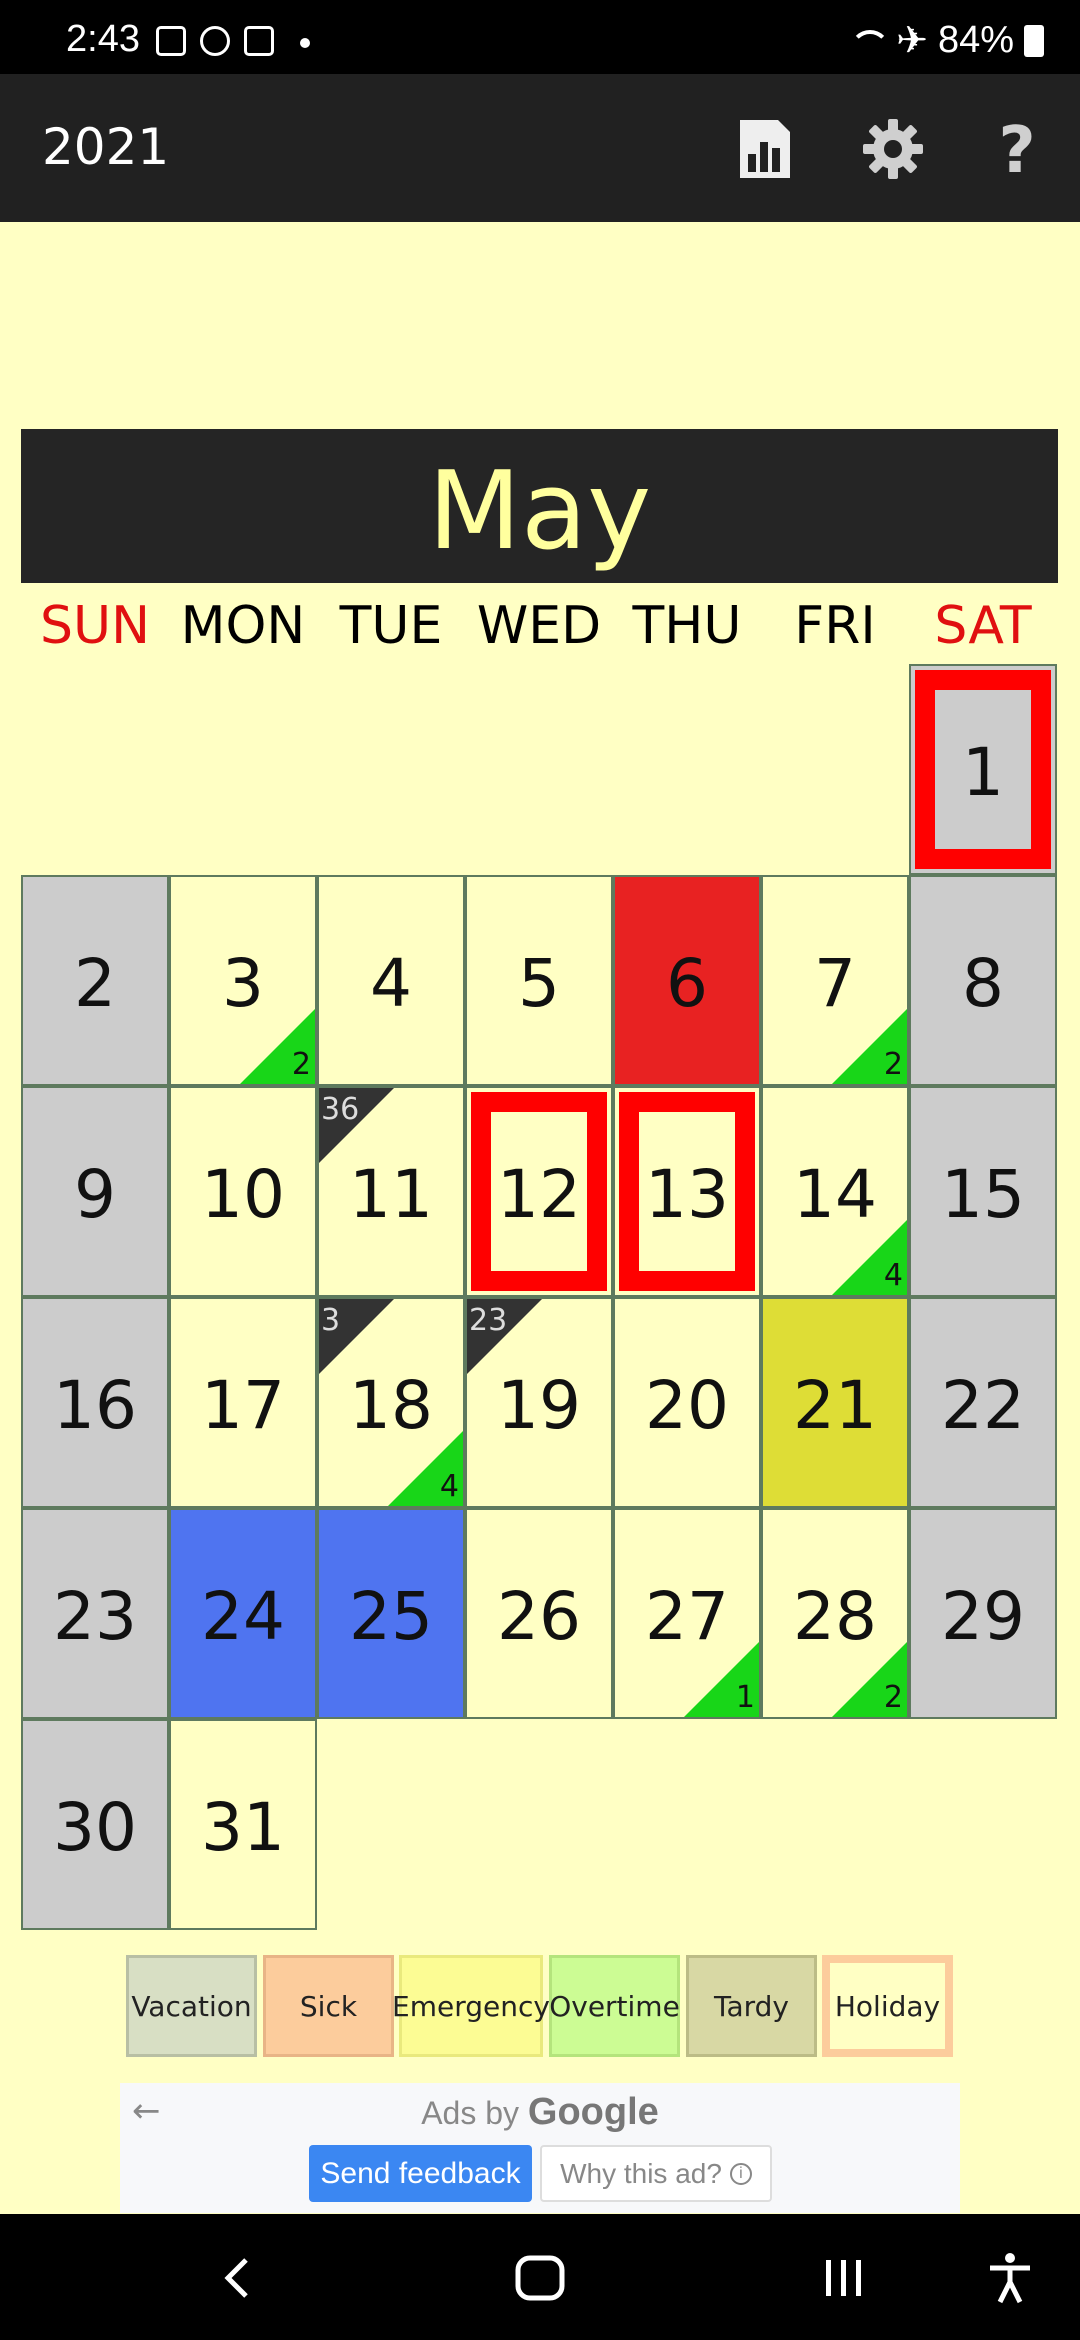  I want to click on weekday-tue: TUE, so click(391, 626).